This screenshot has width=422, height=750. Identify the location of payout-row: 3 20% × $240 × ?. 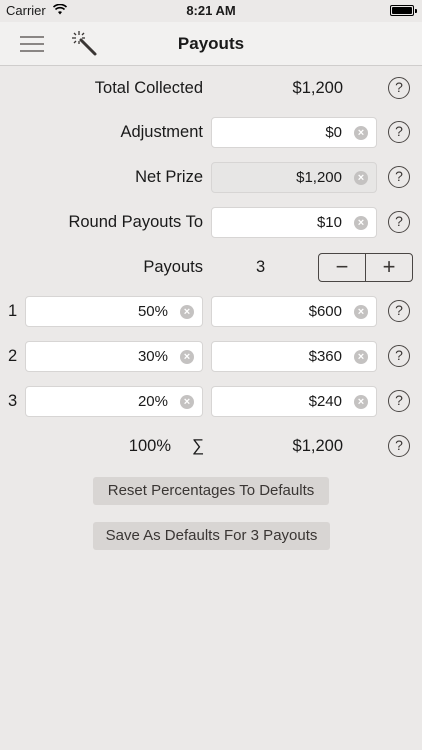
(211, 401).